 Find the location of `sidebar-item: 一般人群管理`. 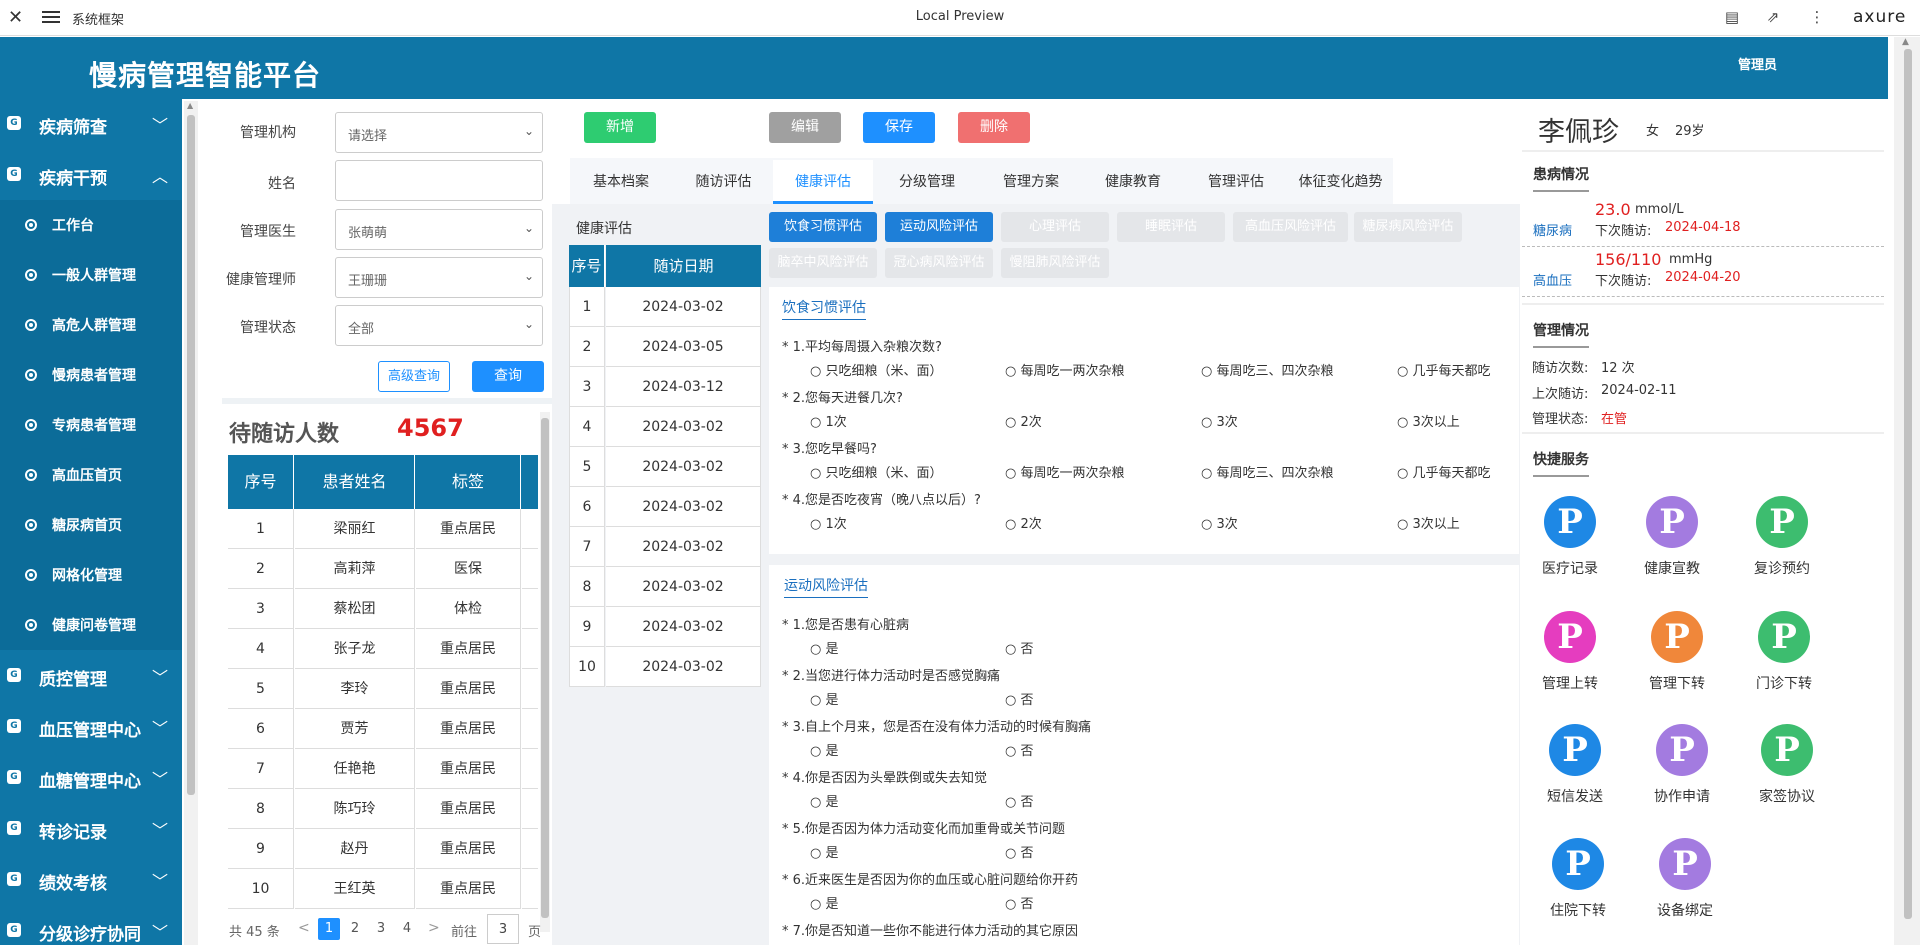

sidebar-item: 一般人群管理 is located at coordinates (91, 275).